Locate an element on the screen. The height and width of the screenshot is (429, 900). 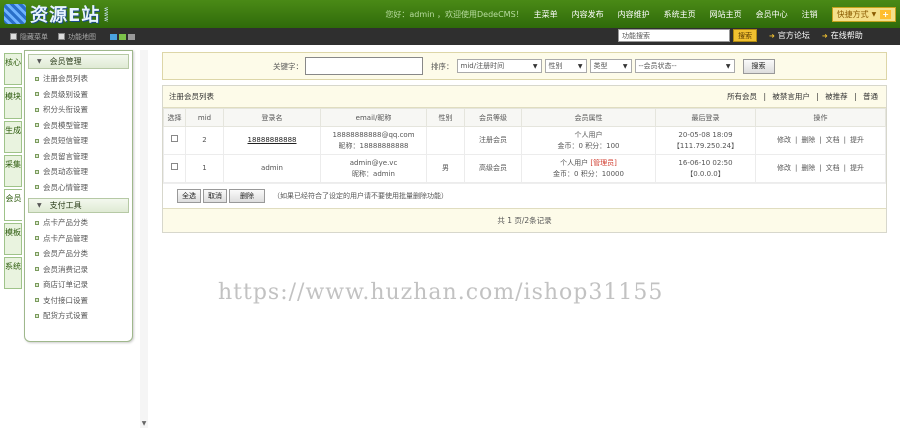
nav-main-menu: 主菜单 is located at coordinates (546, 14).